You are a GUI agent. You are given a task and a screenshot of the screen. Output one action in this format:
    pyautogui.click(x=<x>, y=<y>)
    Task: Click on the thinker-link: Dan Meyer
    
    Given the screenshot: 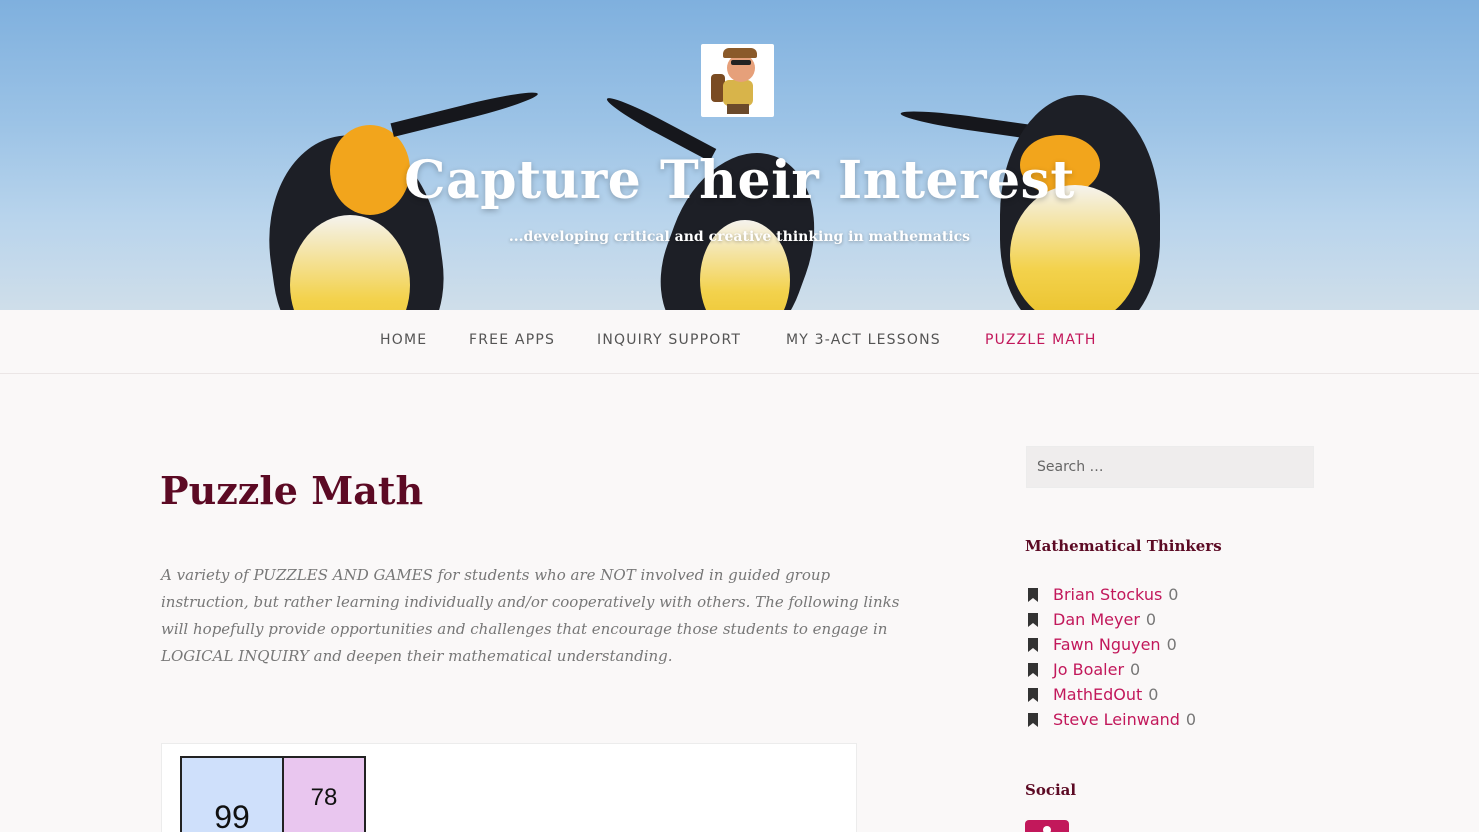 What is the action you would take?
    pyautogui.click(x=1096, y=619)
    